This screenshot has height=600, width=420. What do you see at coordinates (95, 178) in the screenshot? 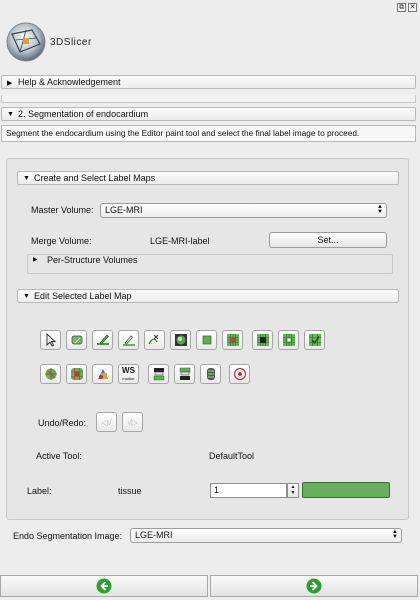
I see `label-maps-header-label: Create and Select Label Maps` at bounding box center [95, 178].